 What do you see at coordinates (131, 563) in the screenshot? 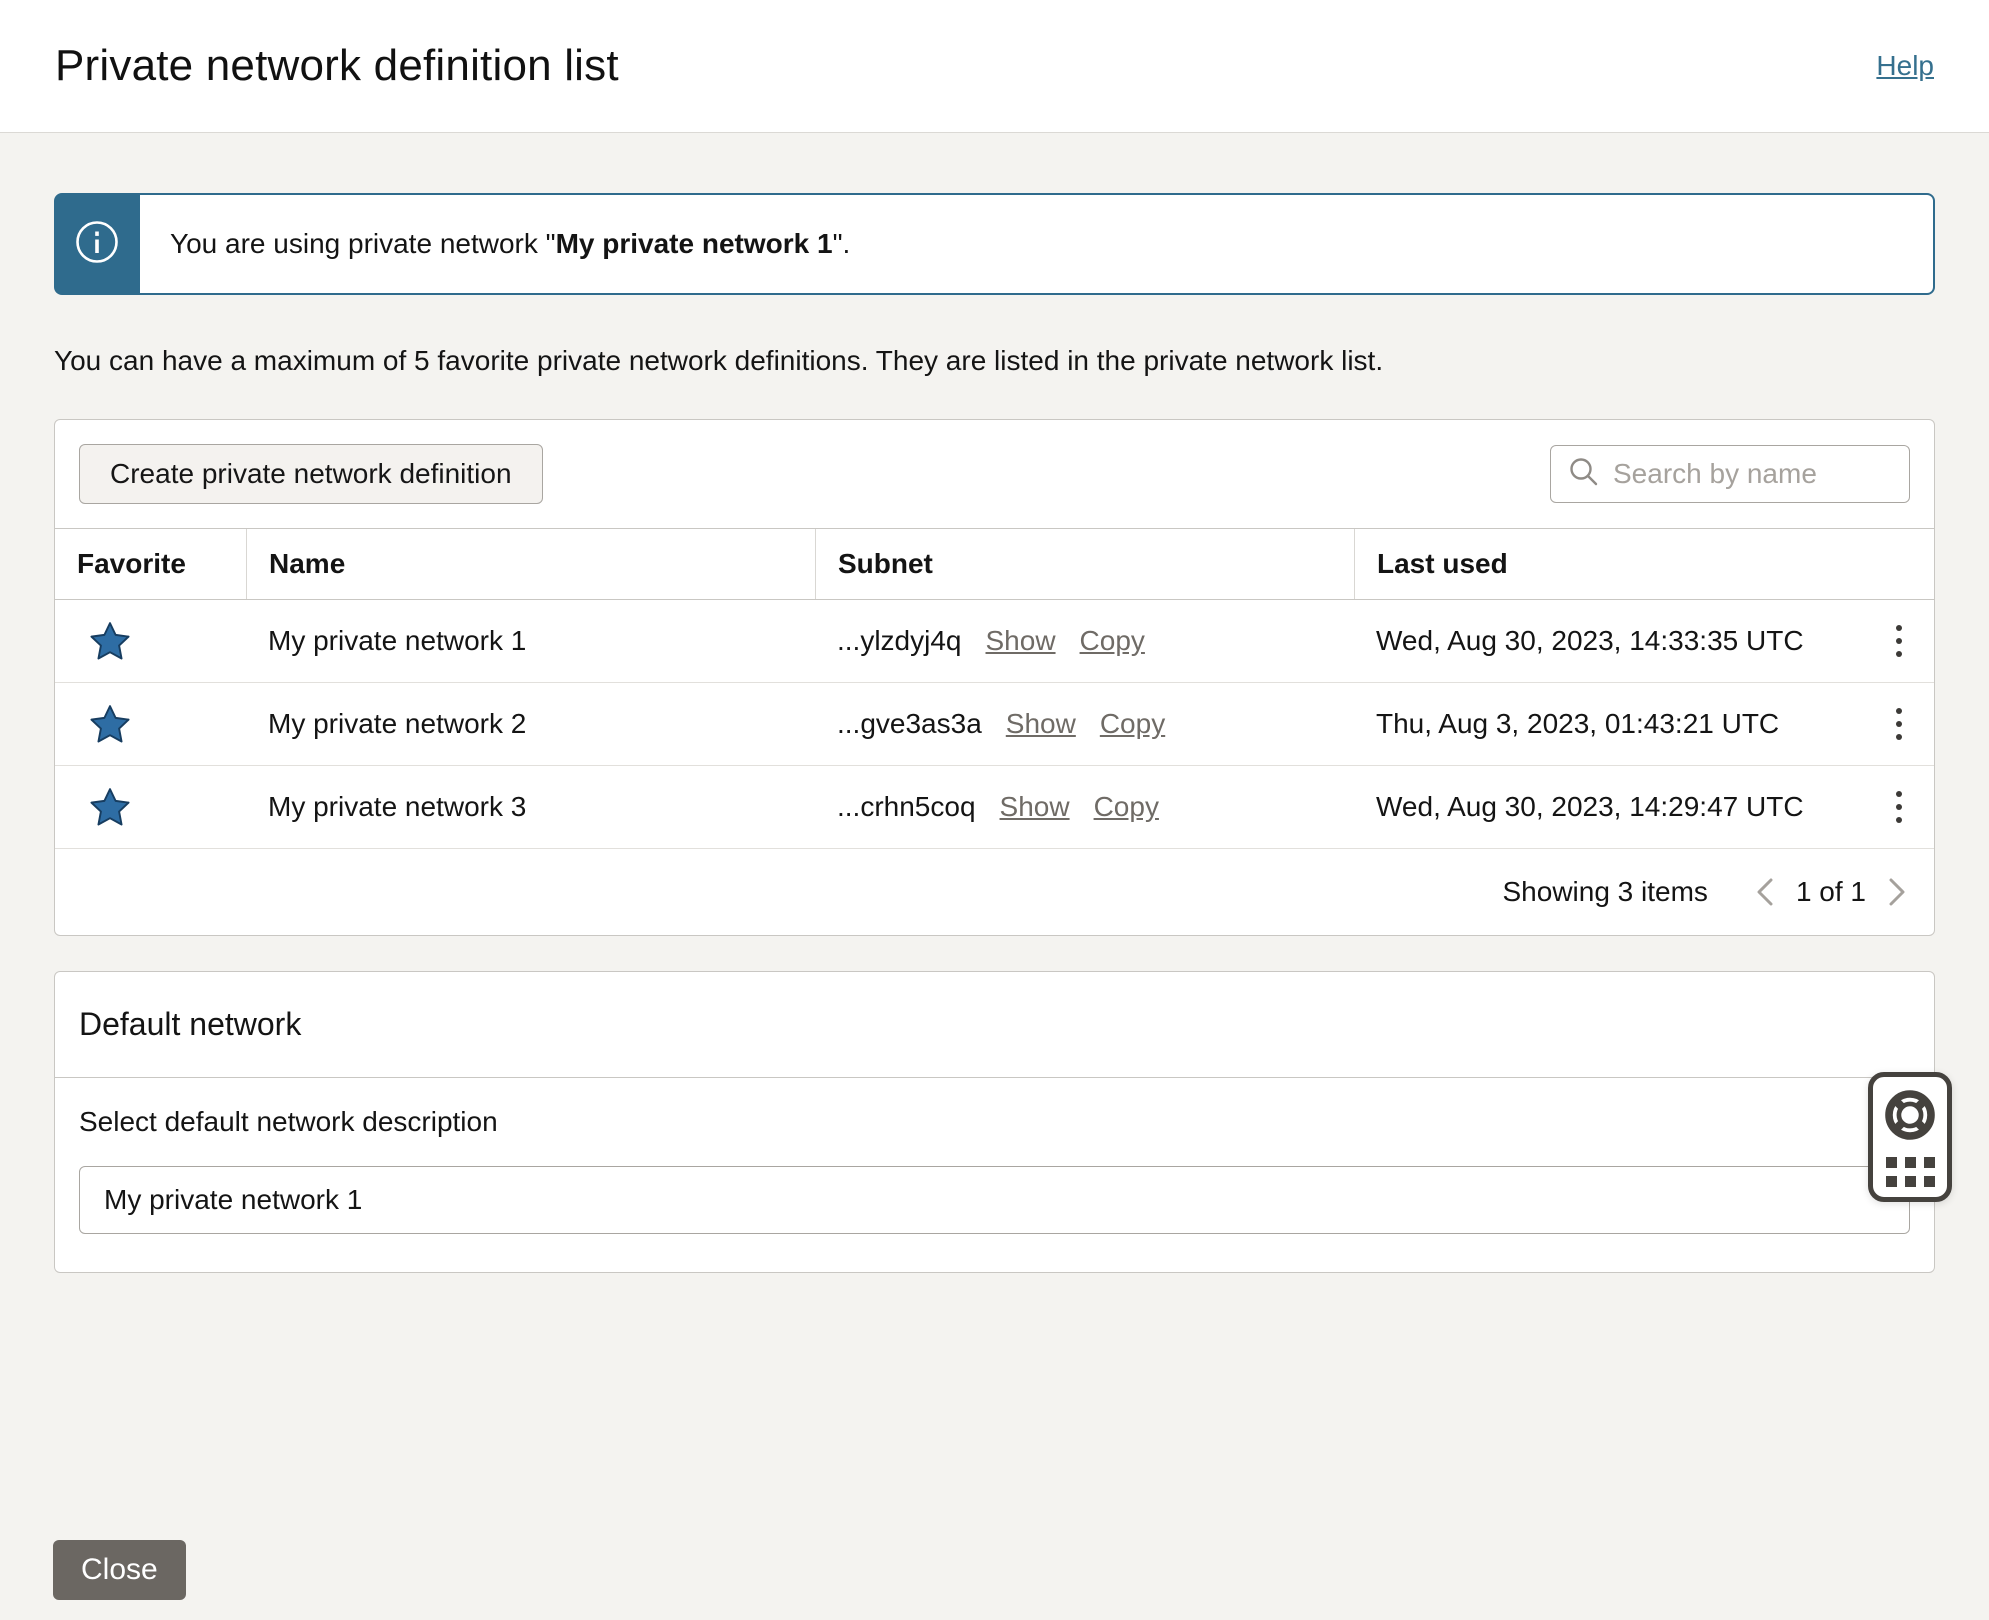
I see `column-header-favorite: Favorite` at bounding box center [131, 563].